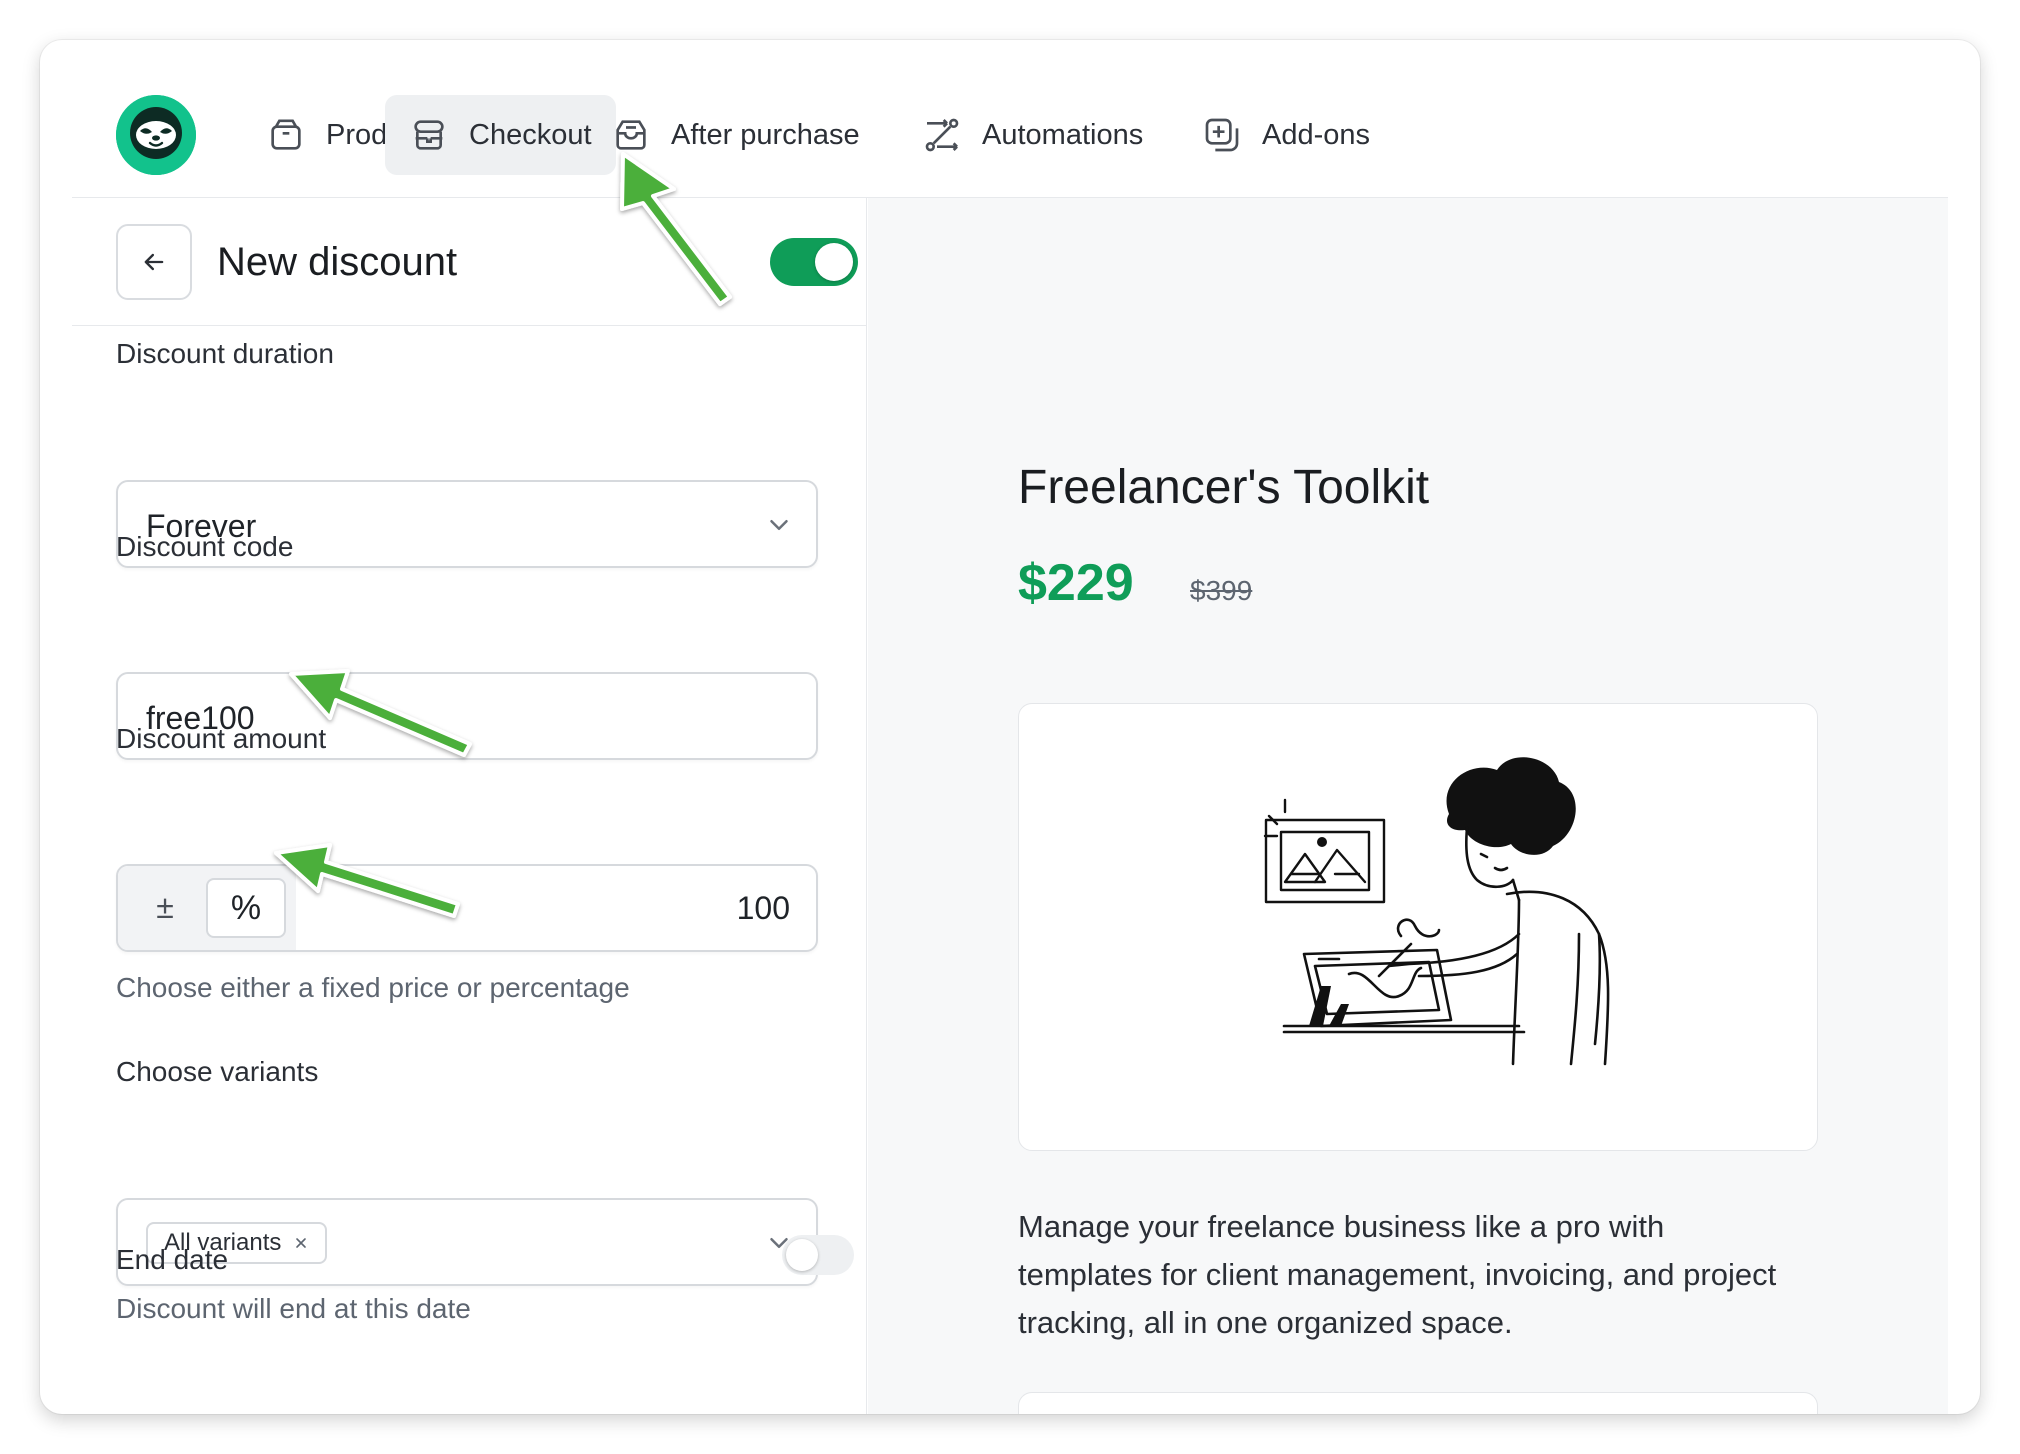 This screenshot has height=1454, width=2020. What do you see at coordinates (221, 738) in the screenshot?
I see `amount-label: Discount amount` at bounding box center [221, 738].